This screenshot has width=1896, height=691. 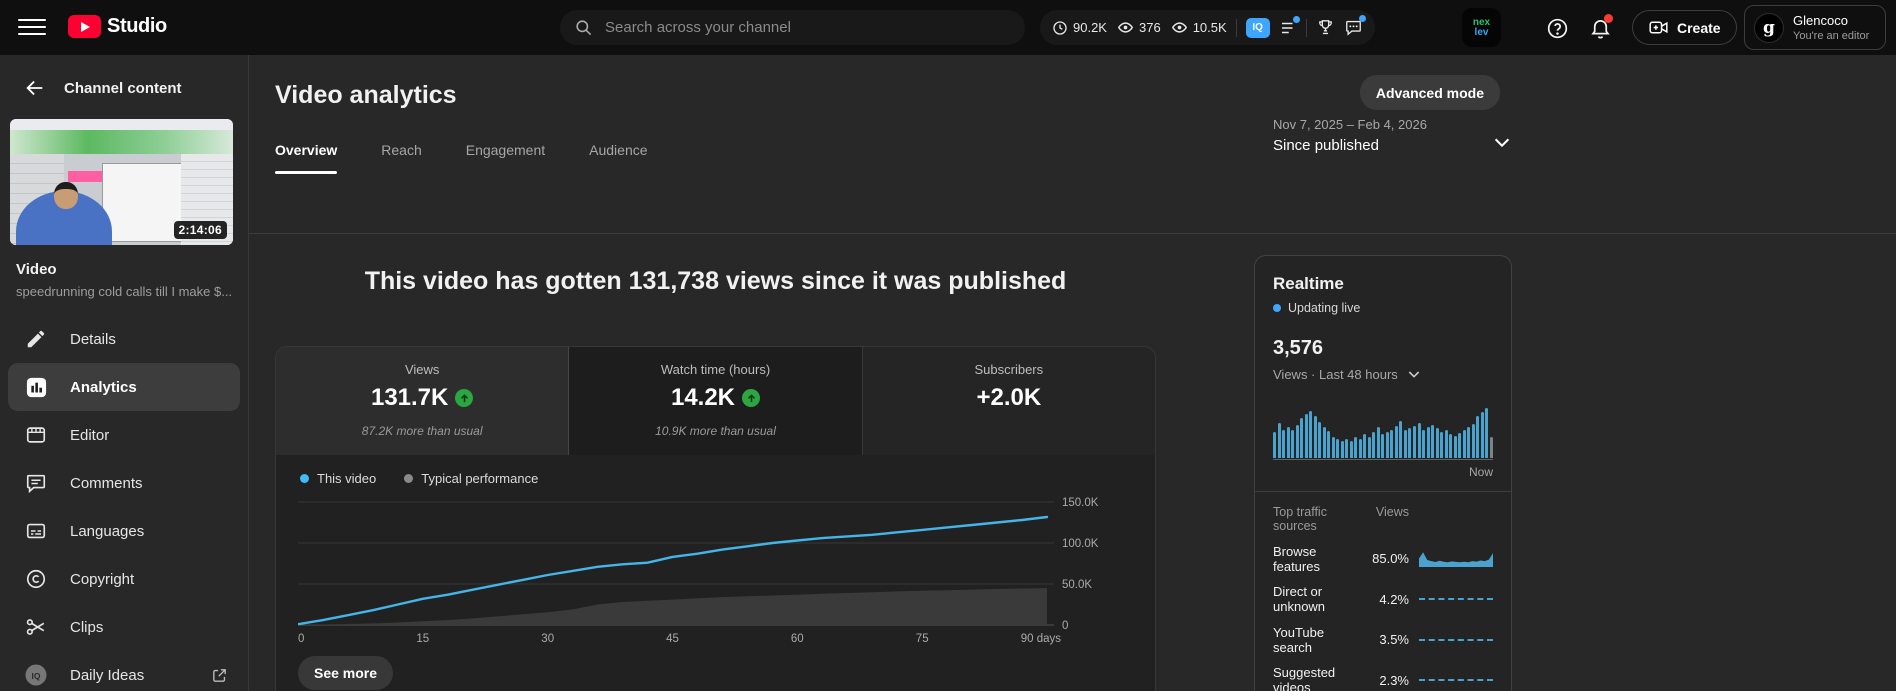 I want to click on sidebar-item-details: Details, so click(x=124, y=339).